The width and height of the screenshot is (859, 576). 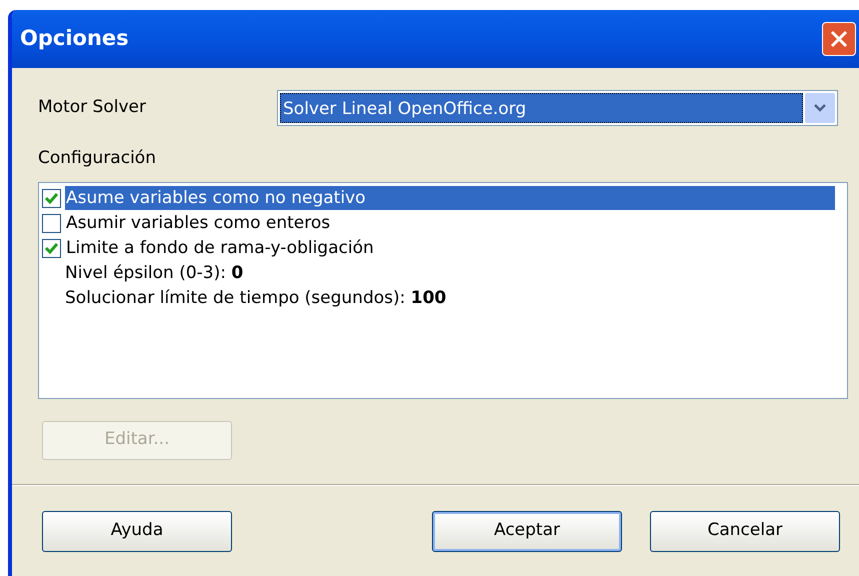 What do you see at coordinates (541, 108) in the screenshot?
I see `selected-value: Solver Lineal OpenOffice.org` at bounding box center [541, 108].